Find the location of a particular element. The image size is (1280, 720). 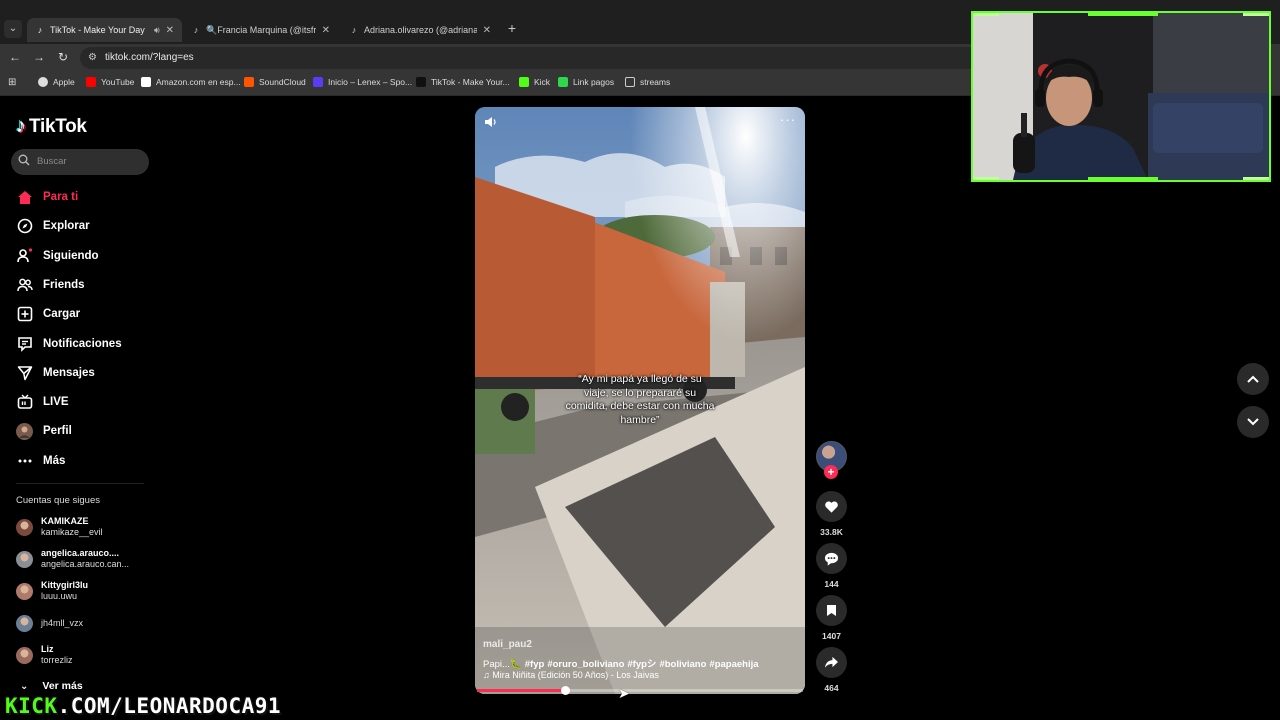

bookmark-label: Link pagos is located at coordinates (594, 82).